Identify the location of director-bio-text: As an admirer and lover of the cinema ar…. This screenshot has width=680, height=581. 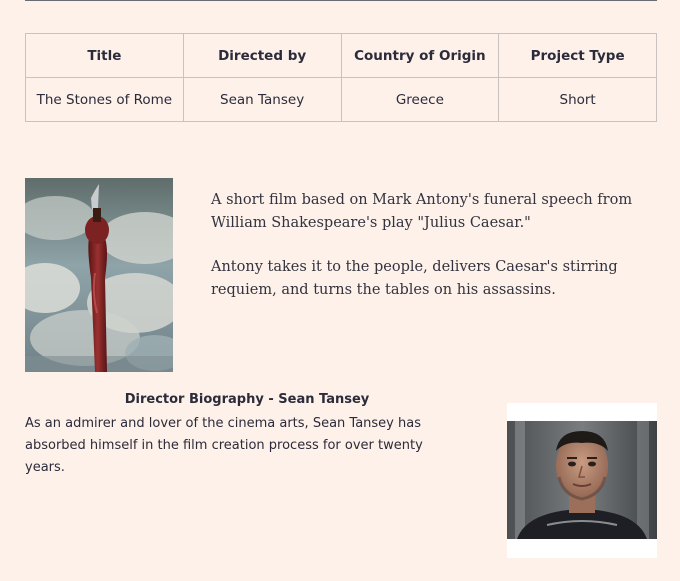
(224, 445).